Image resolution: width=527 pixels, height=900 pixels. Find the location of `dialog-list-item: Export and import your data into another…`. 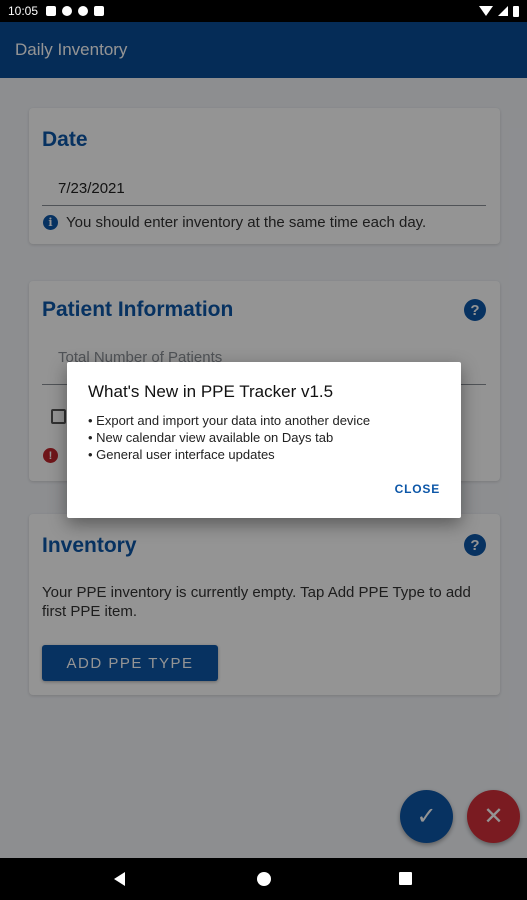

dialog-list-item: Export and import your data into another… is located at coordinates (229, 420).